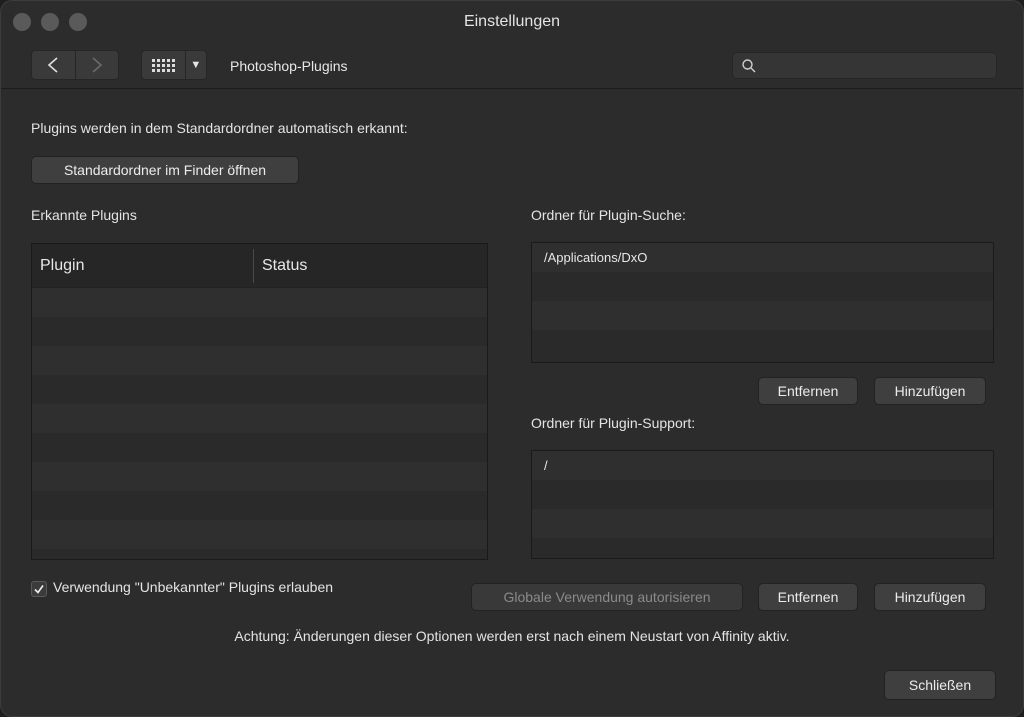  What do you see at coordinates (864, 65) in the screenshot?
I see `search-field` at bounding box center [864, 65].